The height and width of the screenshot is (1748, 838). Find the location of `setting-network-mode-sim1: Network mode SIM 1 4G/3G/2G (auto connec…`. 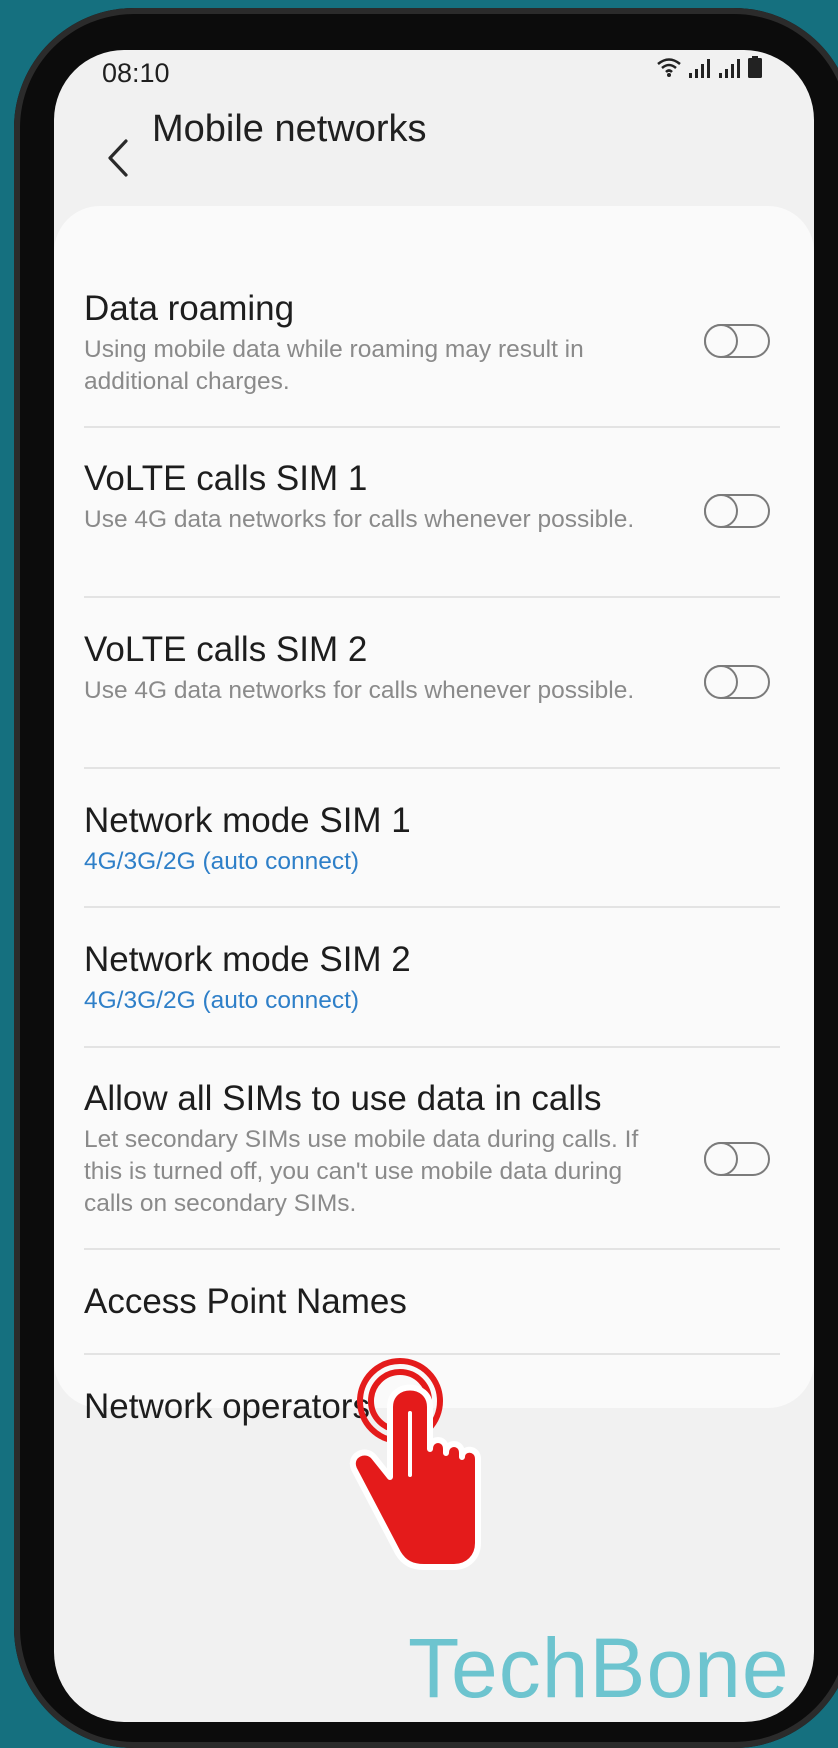

setting-network-mode-sim1: Network mode SIM 1 4G/3G/2G (auto connec… is located at coordinates (432, 839).